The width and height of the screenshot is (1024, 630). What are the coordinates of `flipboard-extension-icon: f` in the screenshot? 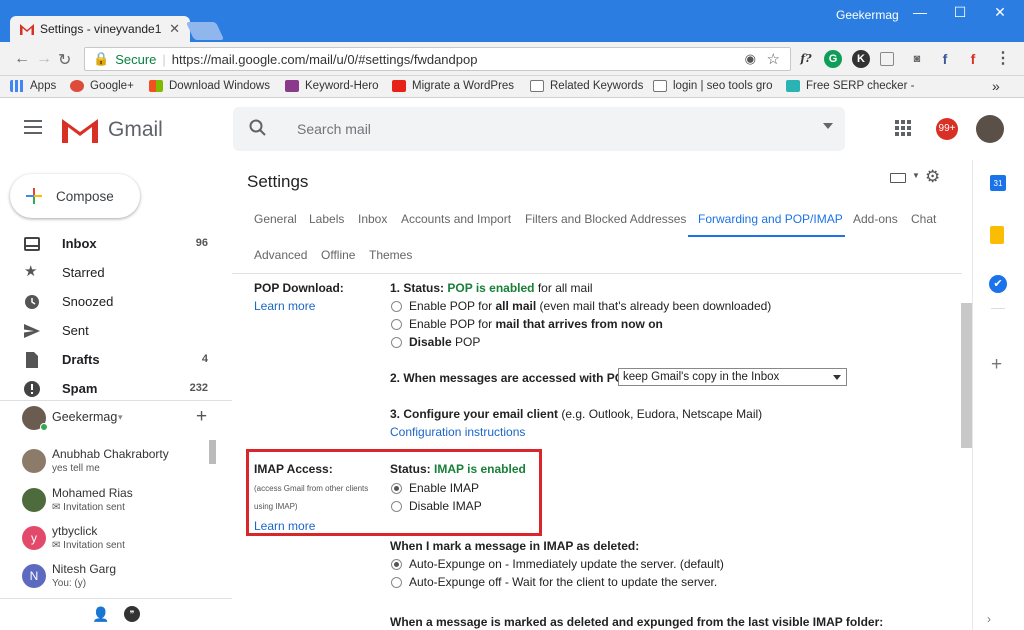 It's located at (973, 59).